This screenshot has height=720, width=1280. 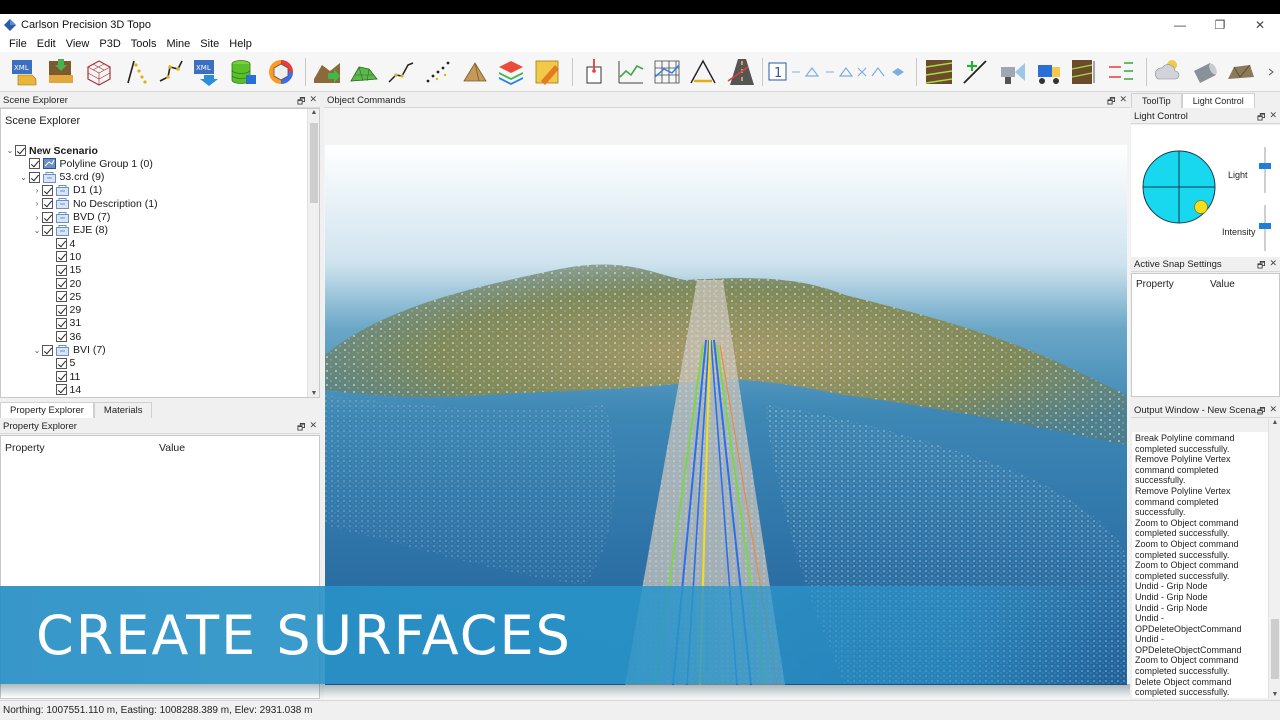 I want to click on tree-item: Polyline Group 1 (0), so click(x=86, y=163).